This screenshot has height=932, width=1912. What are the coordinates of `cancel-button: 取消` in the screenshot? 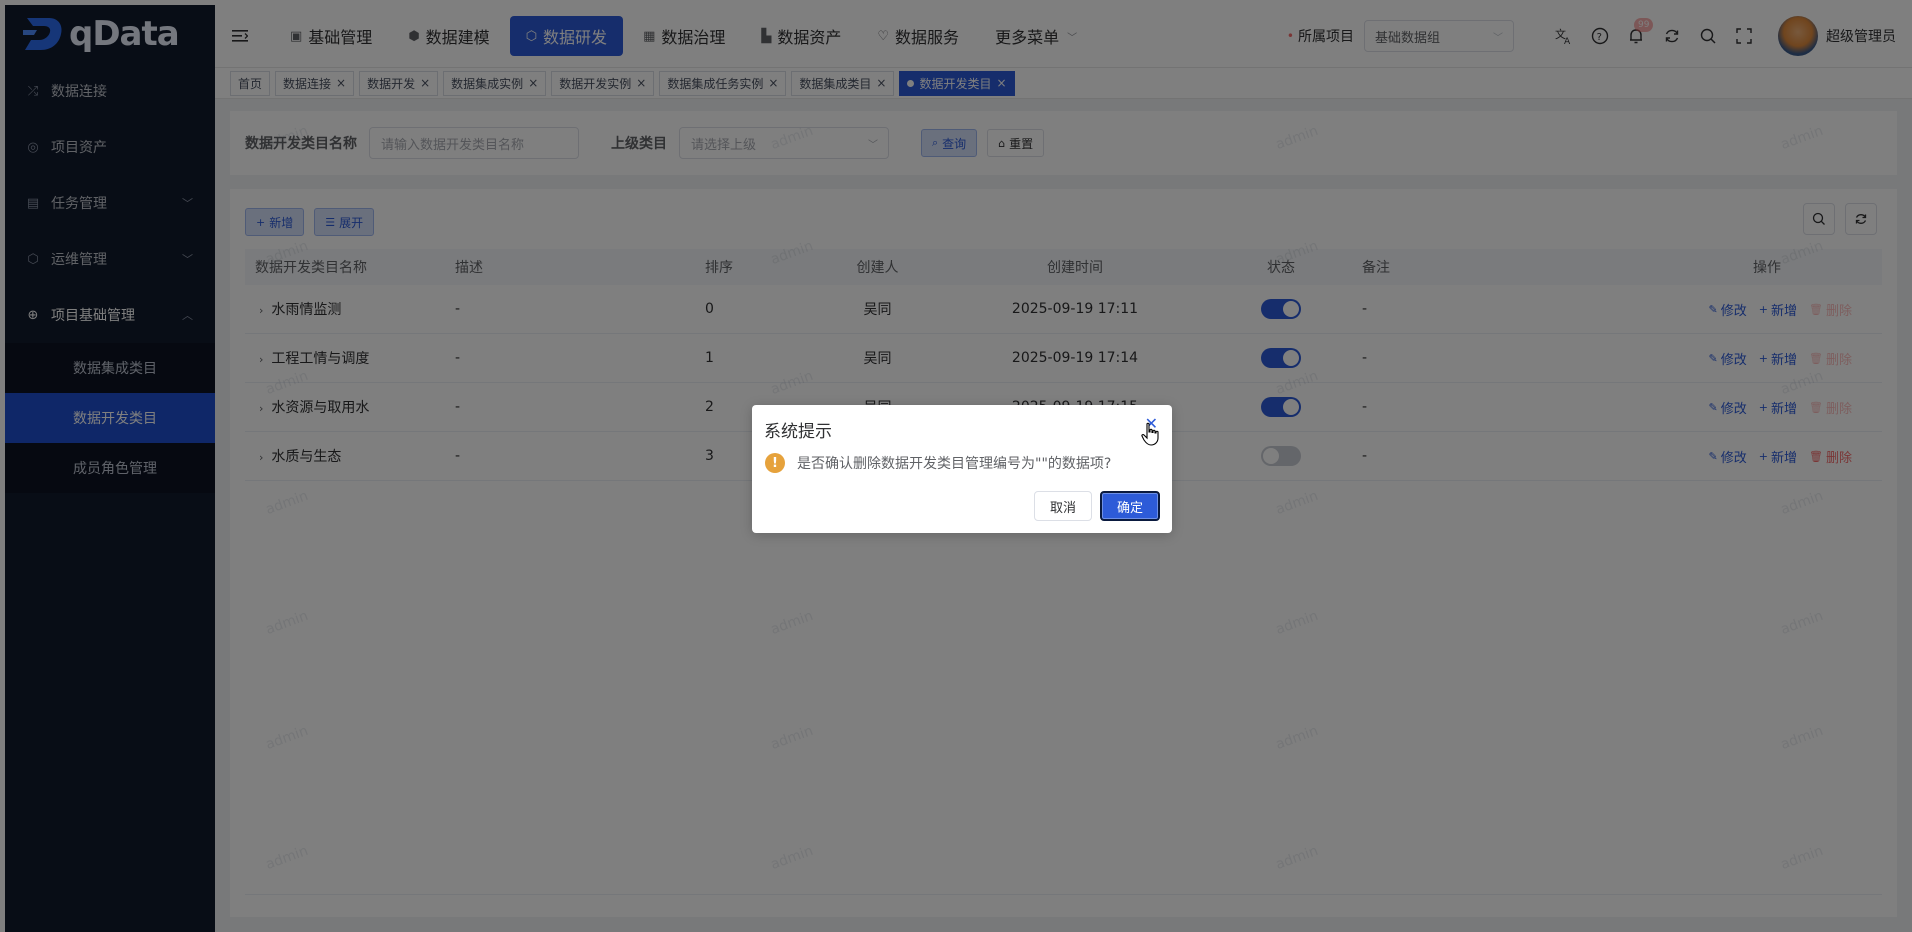 It's located at (1062, 506).